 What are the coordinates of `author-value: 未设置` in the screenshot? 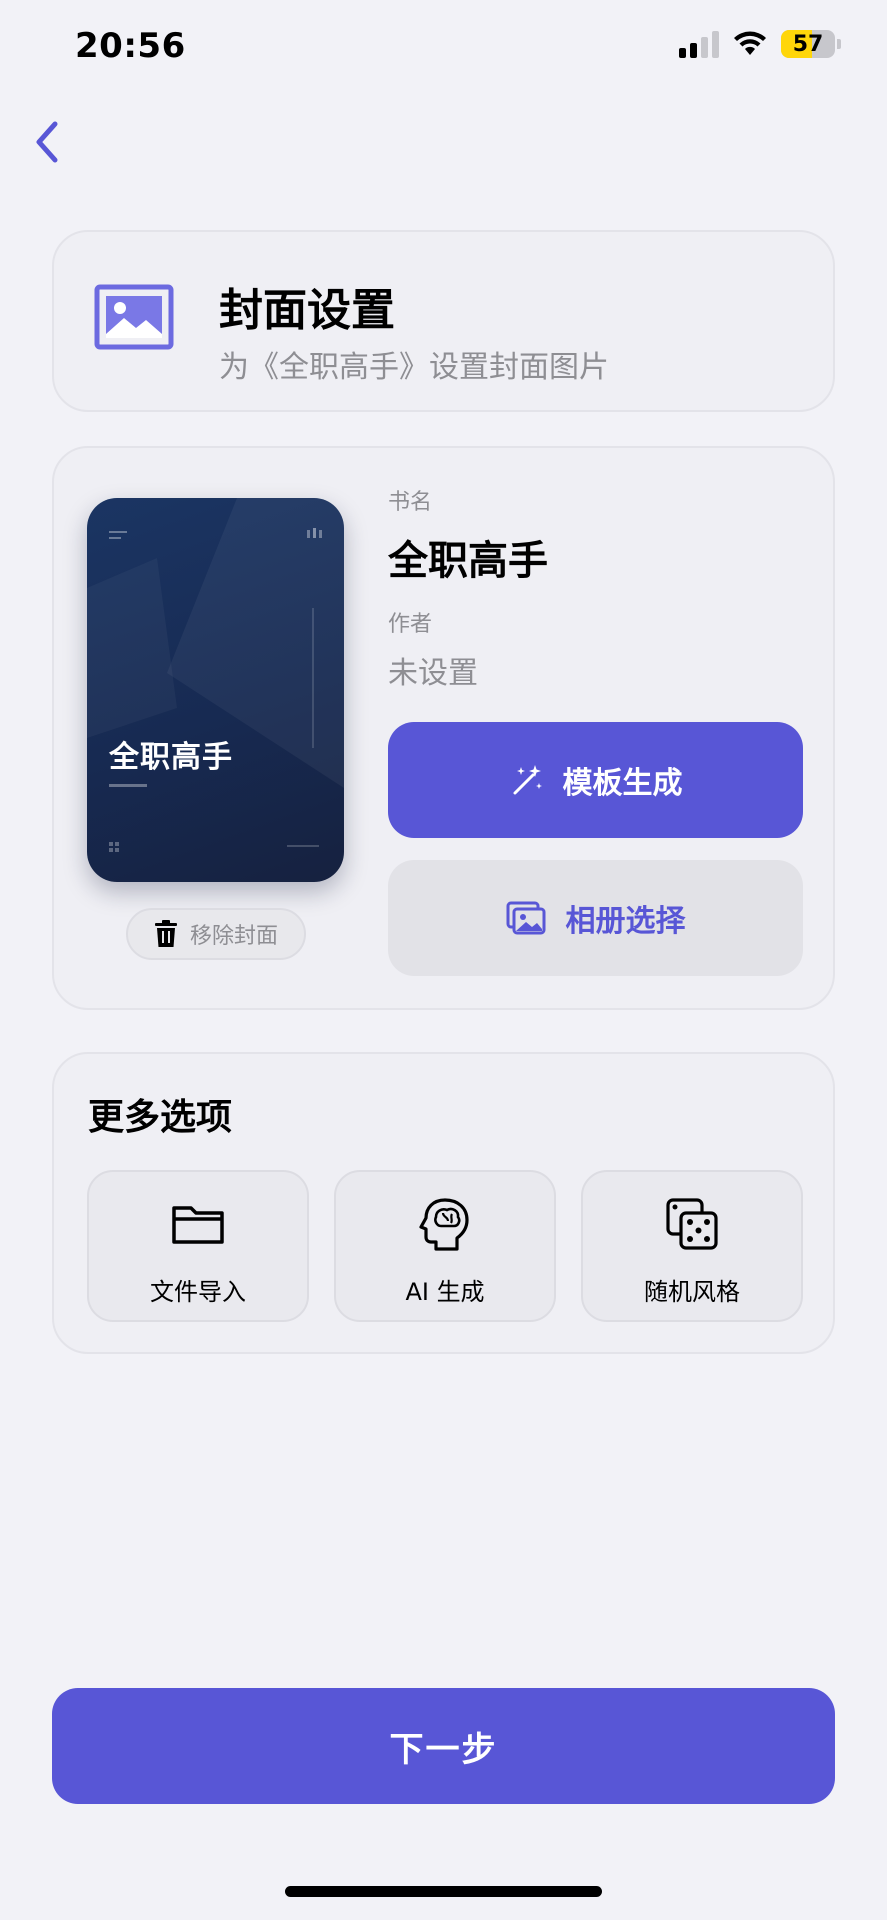 It's located at (433, 673).